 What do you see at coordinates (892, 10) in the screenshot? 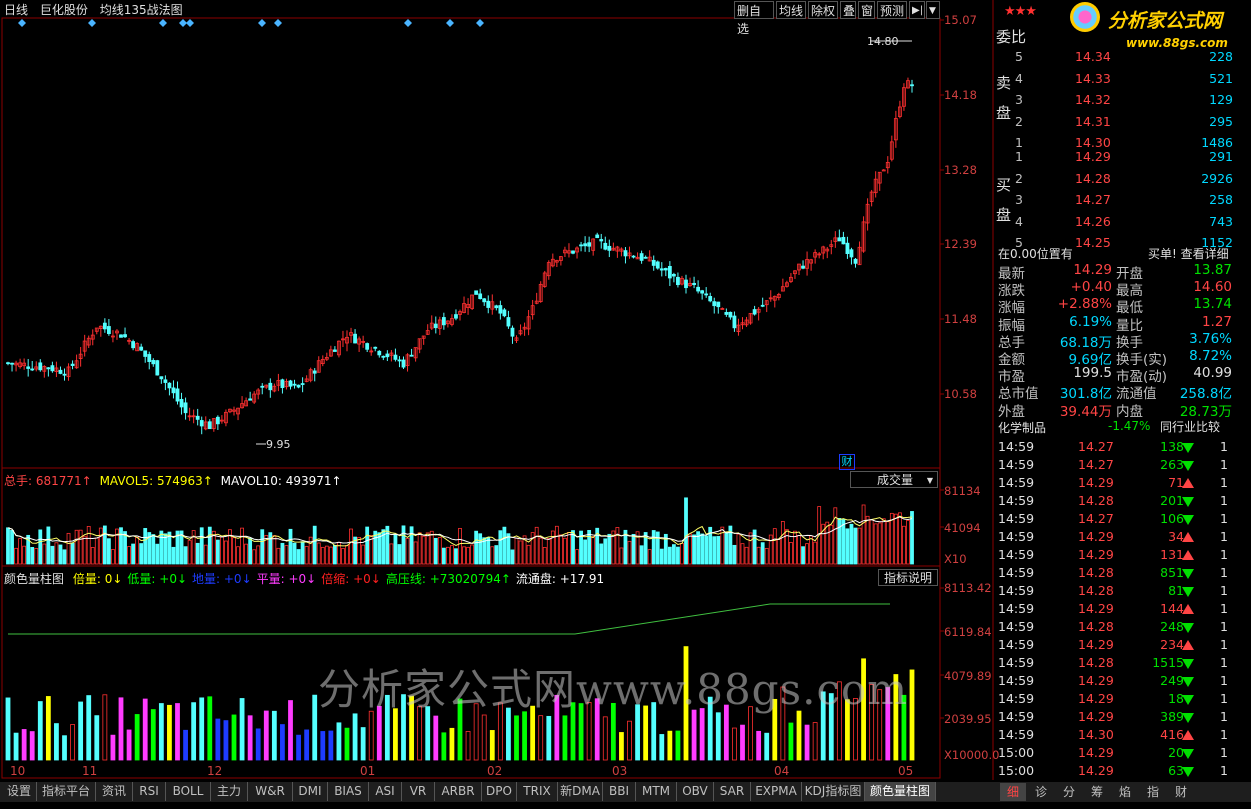
I see `forecast-button: 预测` at bounding box center [892, 10].